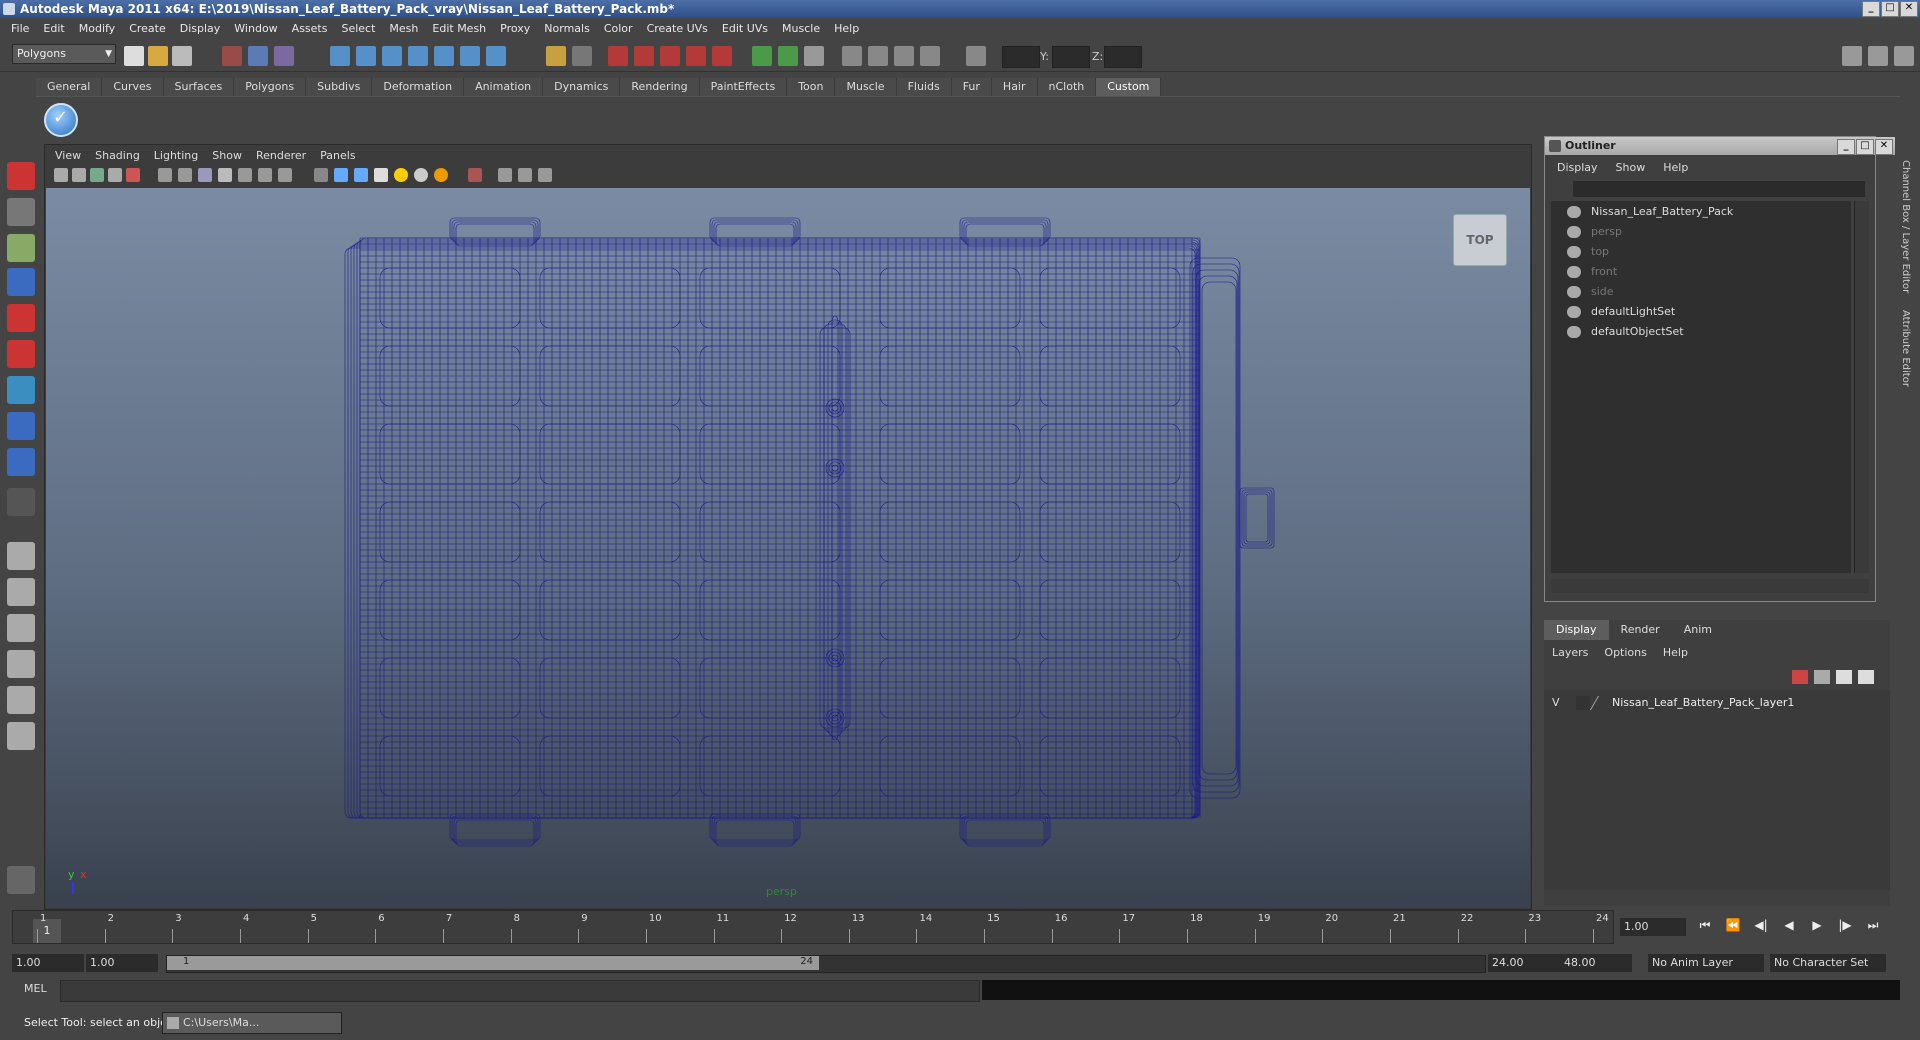 The width and height of the screenshot is (1920, 1040). Describe the element at coordinates (21, 880) in the screenshot. I see `ninja-star-icon` at that location.